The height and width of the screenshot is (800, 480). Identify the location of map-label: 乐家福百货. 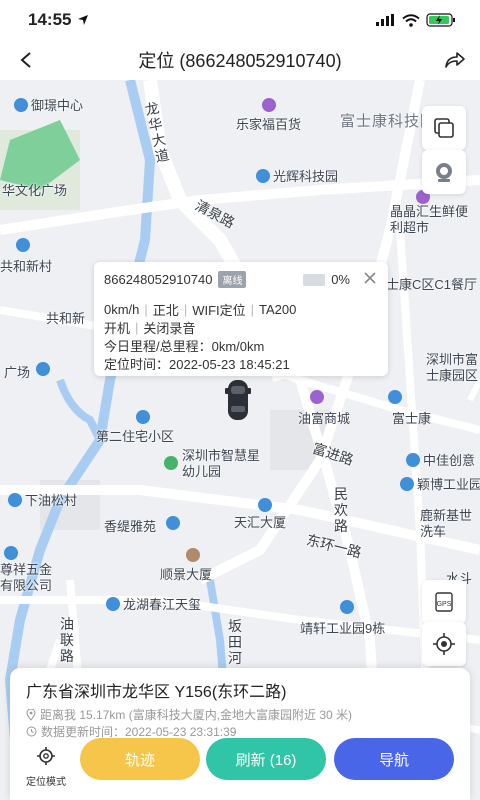
(269, 124).